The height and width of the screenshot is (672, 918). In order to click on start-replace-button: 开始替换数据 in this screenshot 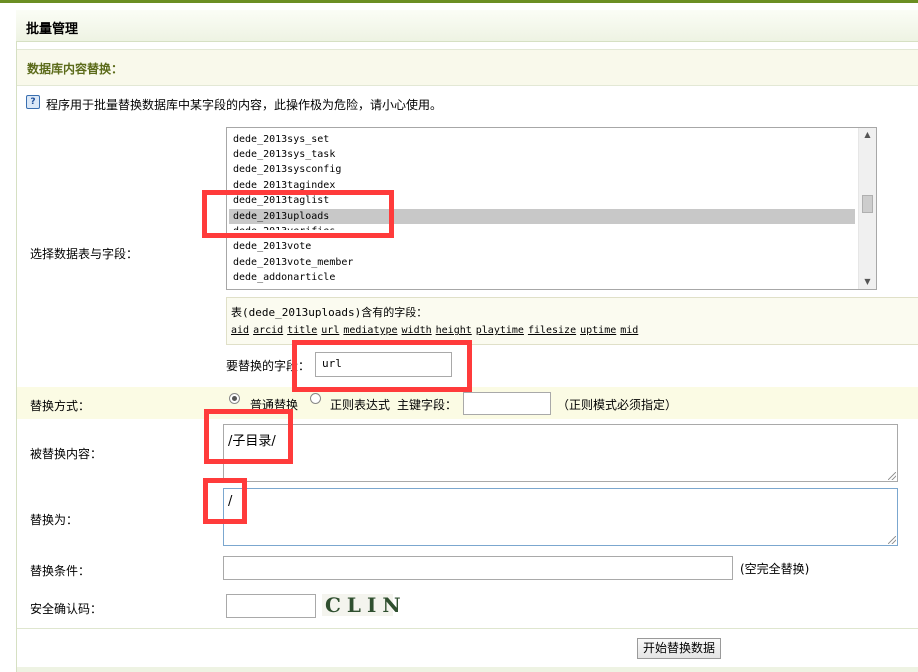, I will do `click(679, 648)`.